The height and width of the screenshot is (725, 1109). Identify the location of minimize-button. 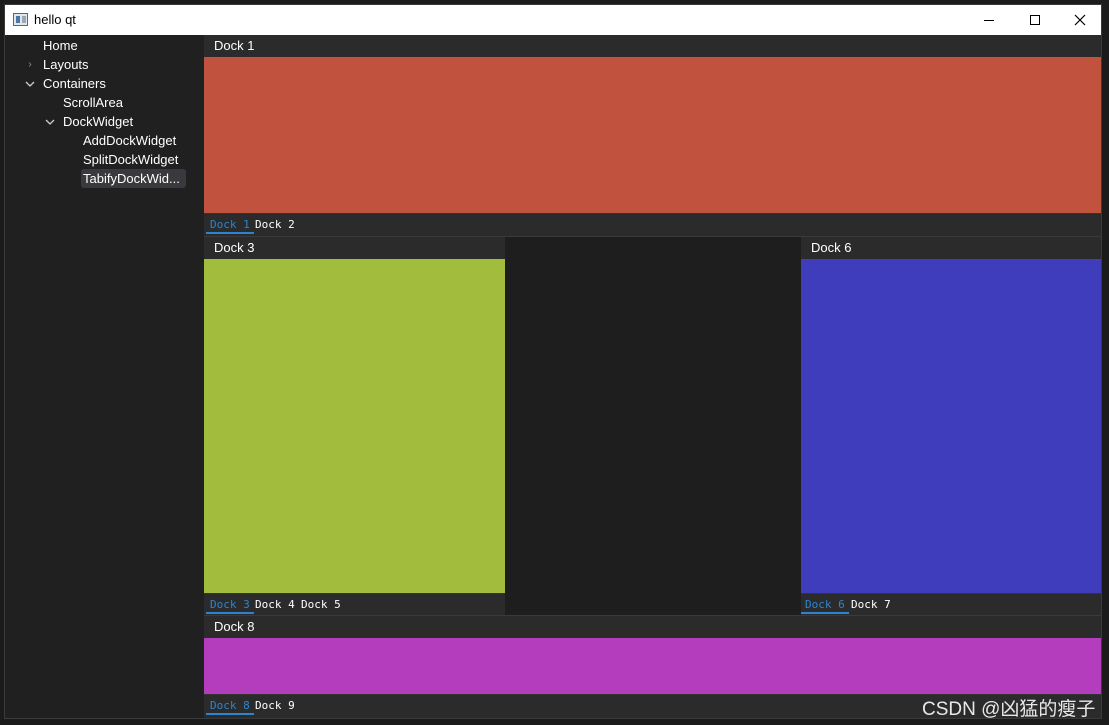
(989, 20).